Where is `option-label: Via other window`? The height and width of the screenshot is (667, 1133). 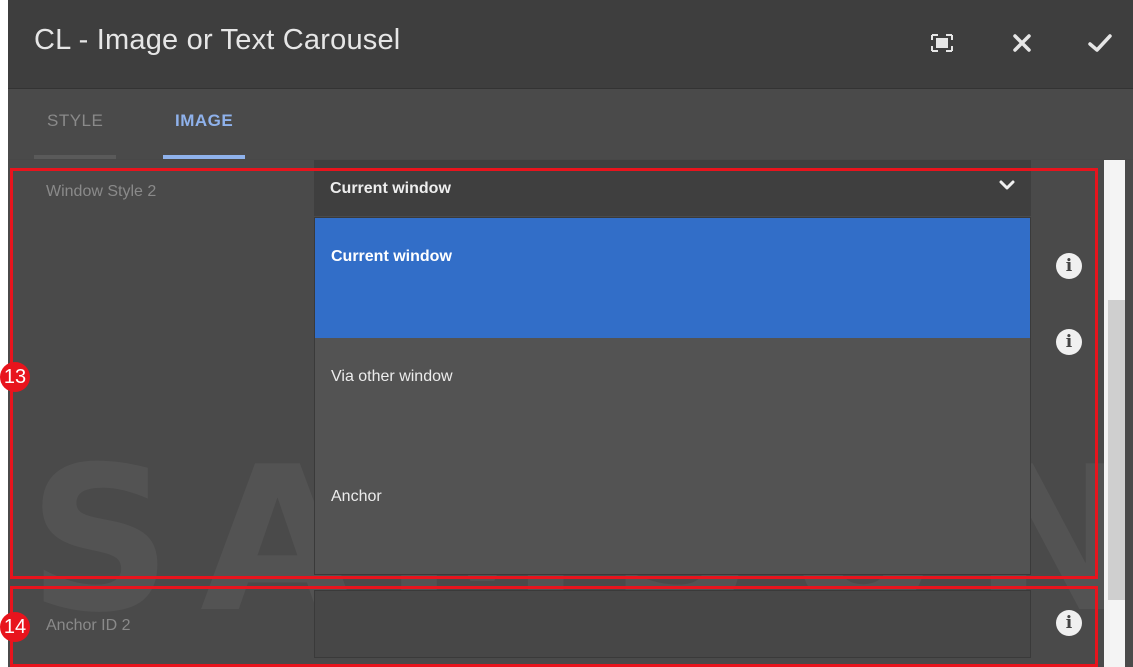
option-label: Via other window is located at coordinates (392, 376).